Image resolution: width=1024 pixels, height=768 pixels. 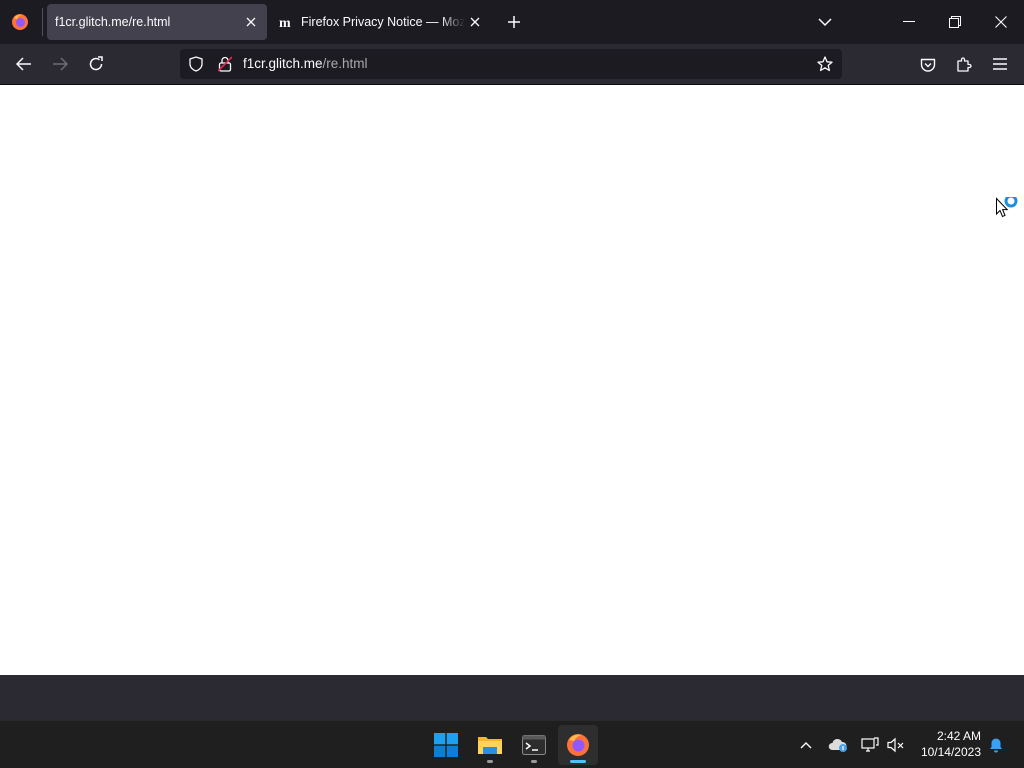 What do you see at coordinates (446, 745) in the screenshot?
I see `windows-start-icon` at bounding box center [446, 745].